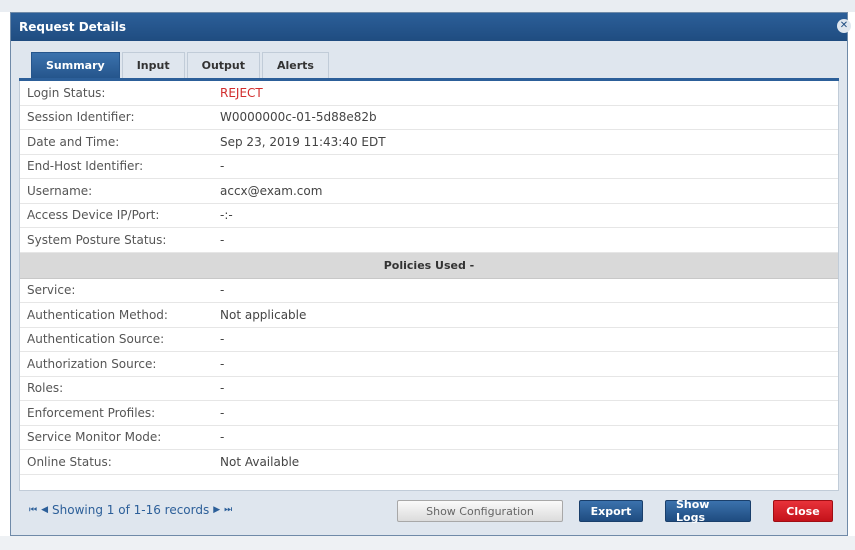 The image size is (855, 550). Describe the element at coordinates (222, 437) in the screenshot. I see `monitor-mode-value: -` at that location.